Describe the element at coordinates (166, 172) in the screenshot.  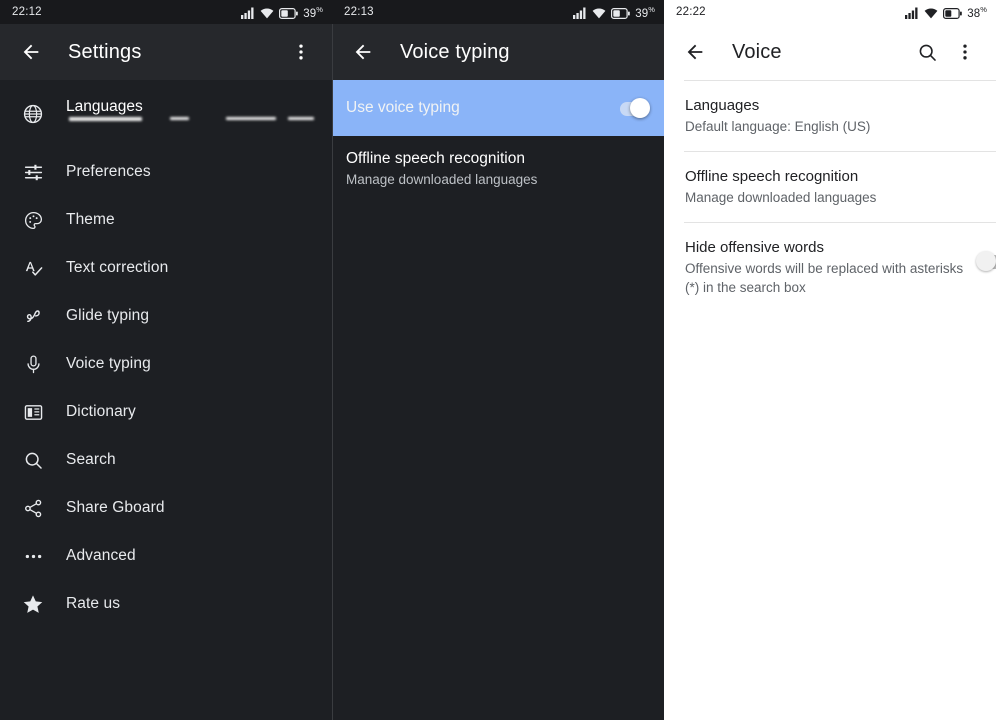
I see `sidebar-item-preferences: Preferences` at that location.